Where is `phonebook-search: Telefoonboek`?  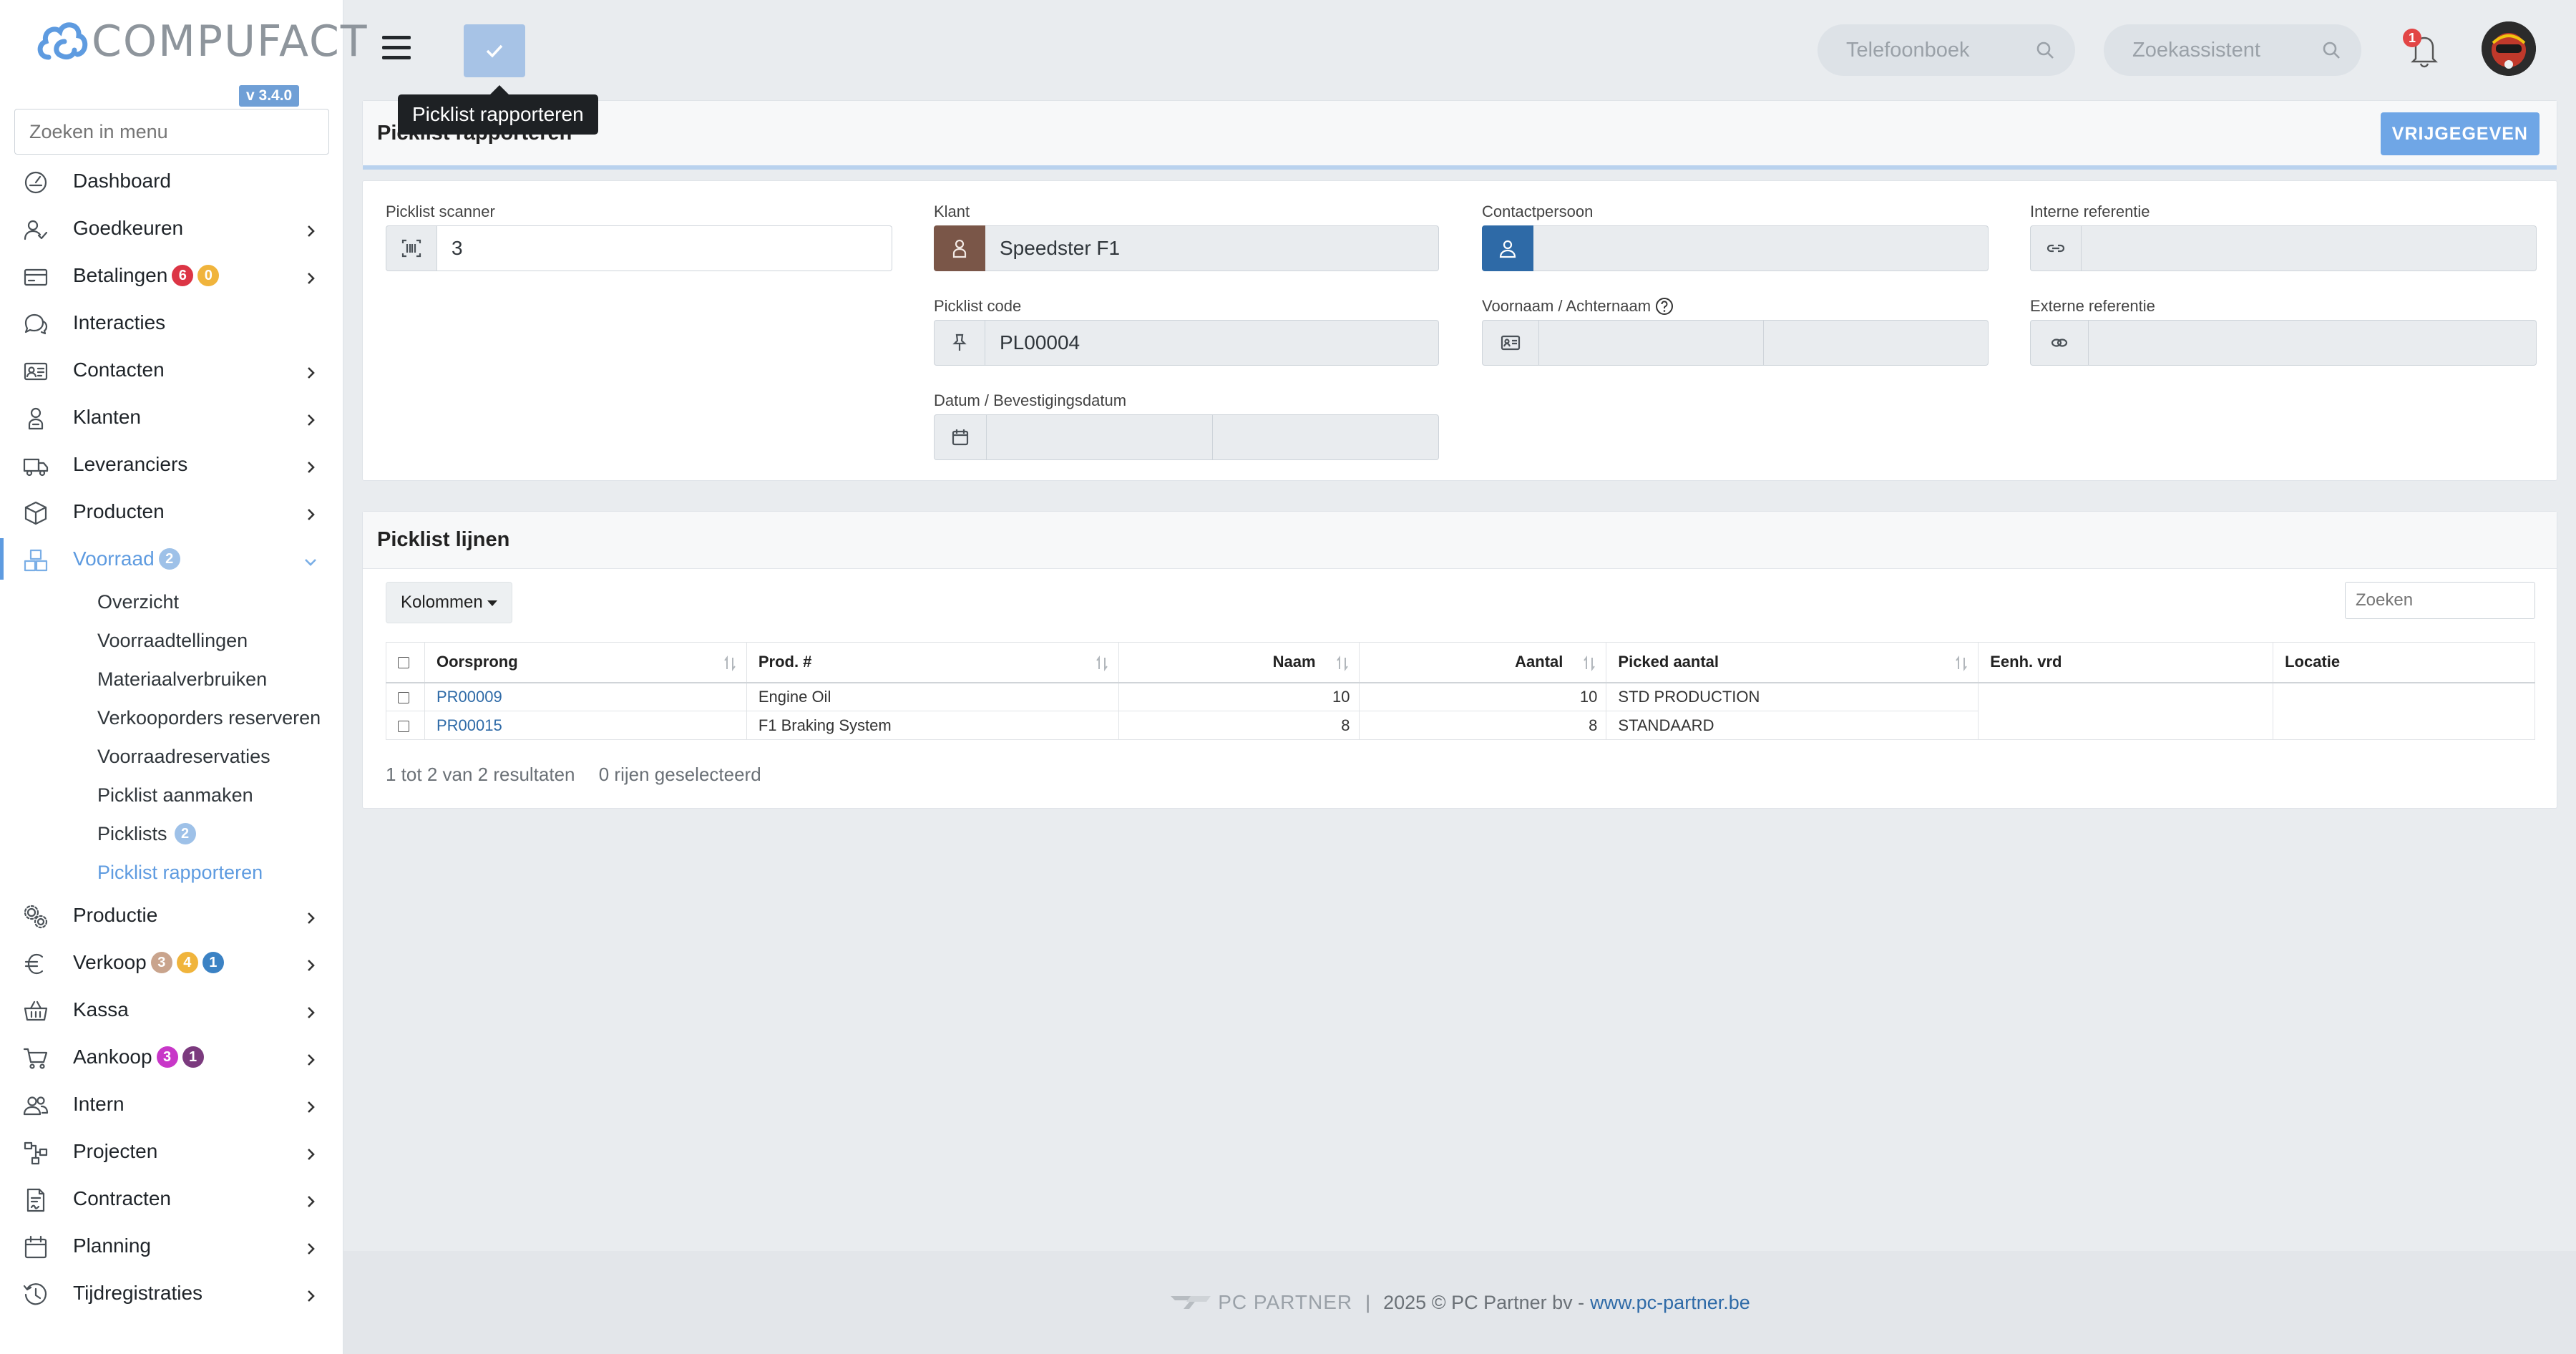 phonebook-search: Telefoonboek is located at coordinates (1946, 50).